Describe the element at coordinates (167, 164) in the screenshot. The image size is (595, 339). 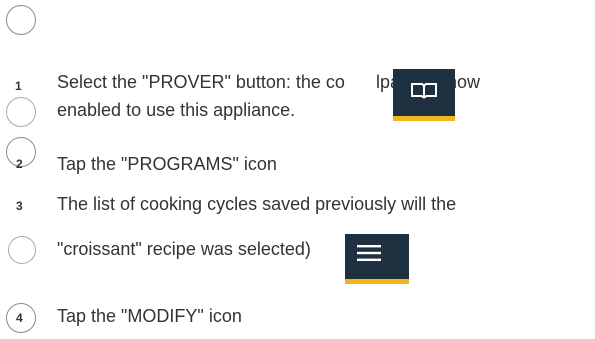
I see `step-2-text: Tap the "PROGRAMS" icon` at that location.